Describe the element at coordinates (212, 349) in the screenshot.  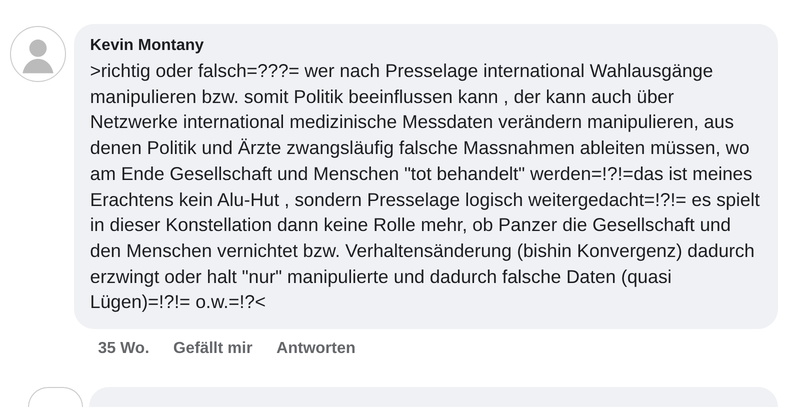
I see `action-link: Gefällt mir` at that location.